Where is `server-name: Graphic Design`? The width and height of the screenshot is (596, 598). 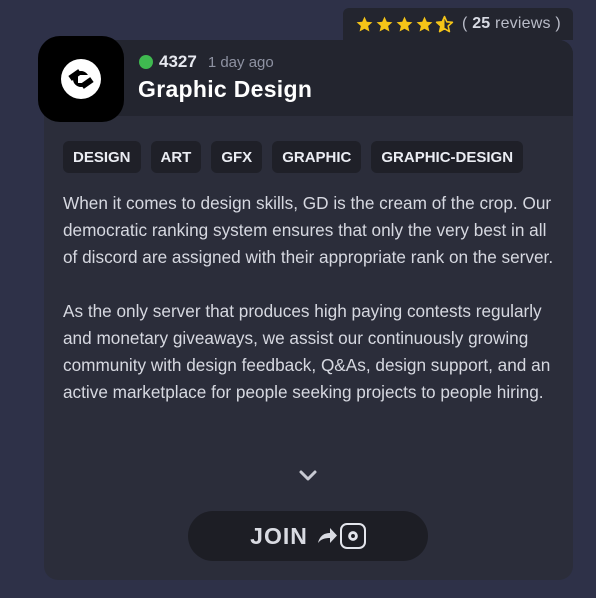
server-name: Graphic Design is located at coordinates (225, 89).